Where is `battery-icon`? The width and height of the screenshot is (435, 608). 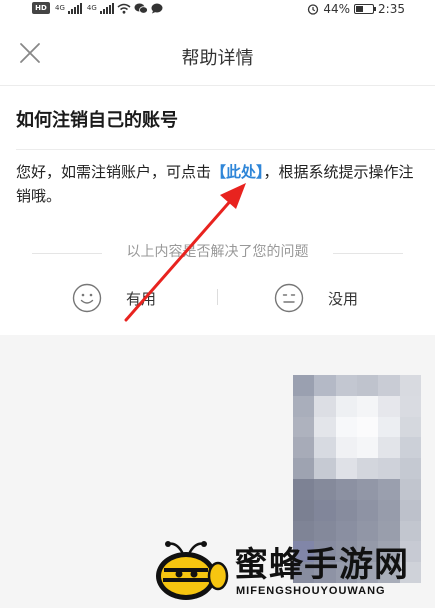 battery-icon is located at coordinates (365, 9).